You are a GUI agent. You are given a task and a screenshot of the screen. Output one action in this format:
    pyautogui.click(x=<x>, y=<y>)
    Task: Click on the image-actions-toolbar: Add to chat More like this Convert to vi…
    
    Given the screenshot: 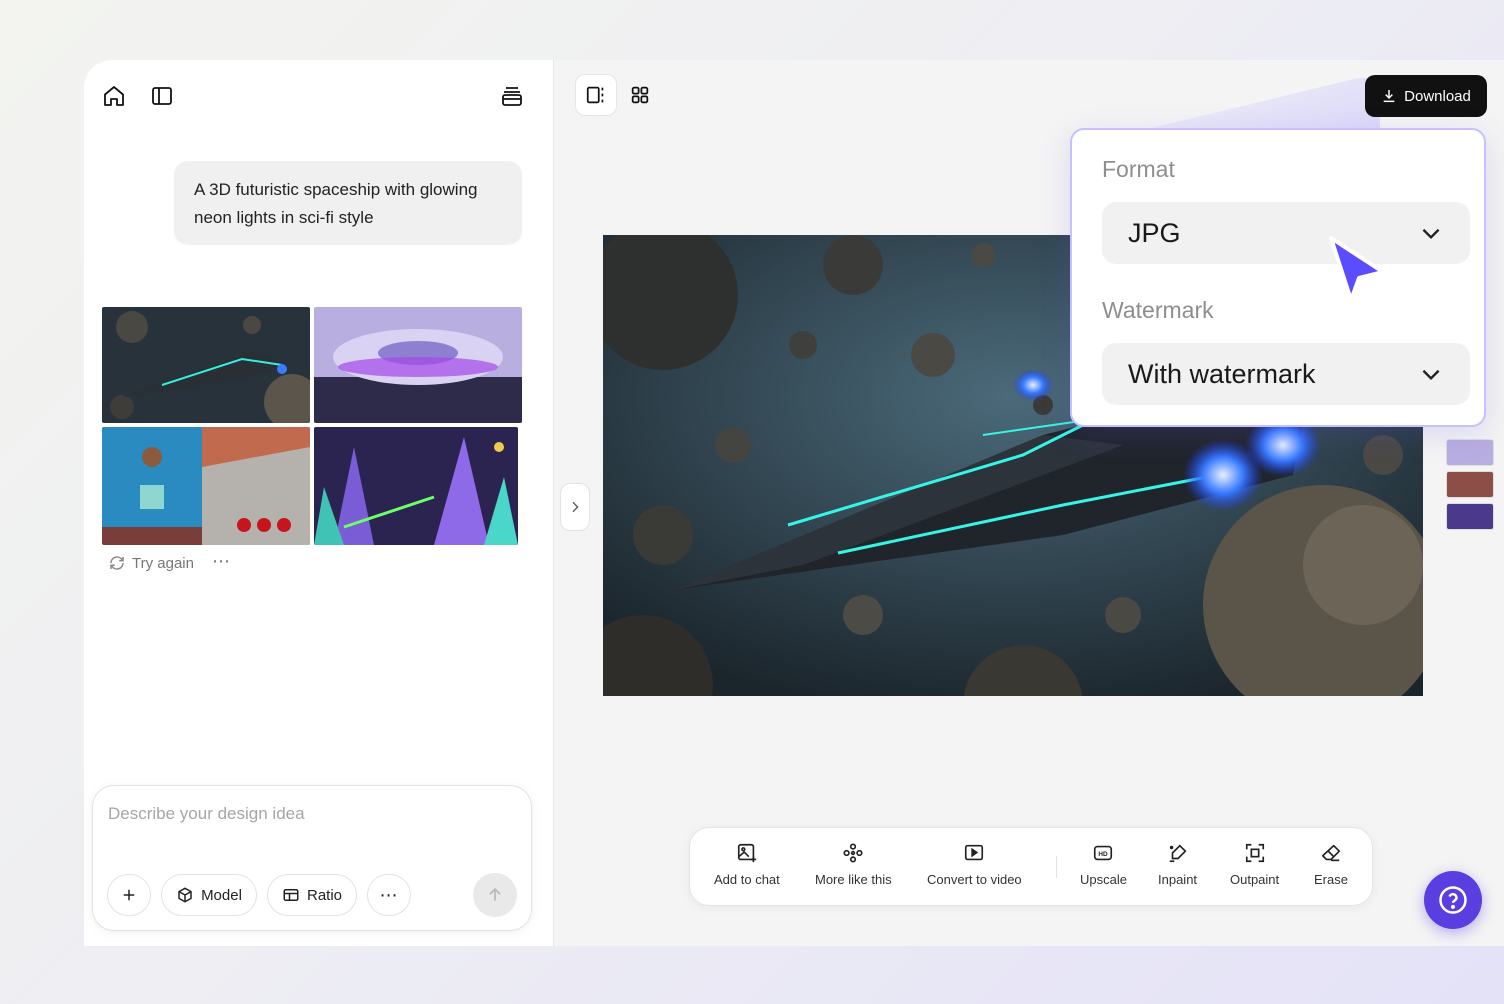 What is the action you would take?
    pyautogui.click(x=1031, y=866)
    